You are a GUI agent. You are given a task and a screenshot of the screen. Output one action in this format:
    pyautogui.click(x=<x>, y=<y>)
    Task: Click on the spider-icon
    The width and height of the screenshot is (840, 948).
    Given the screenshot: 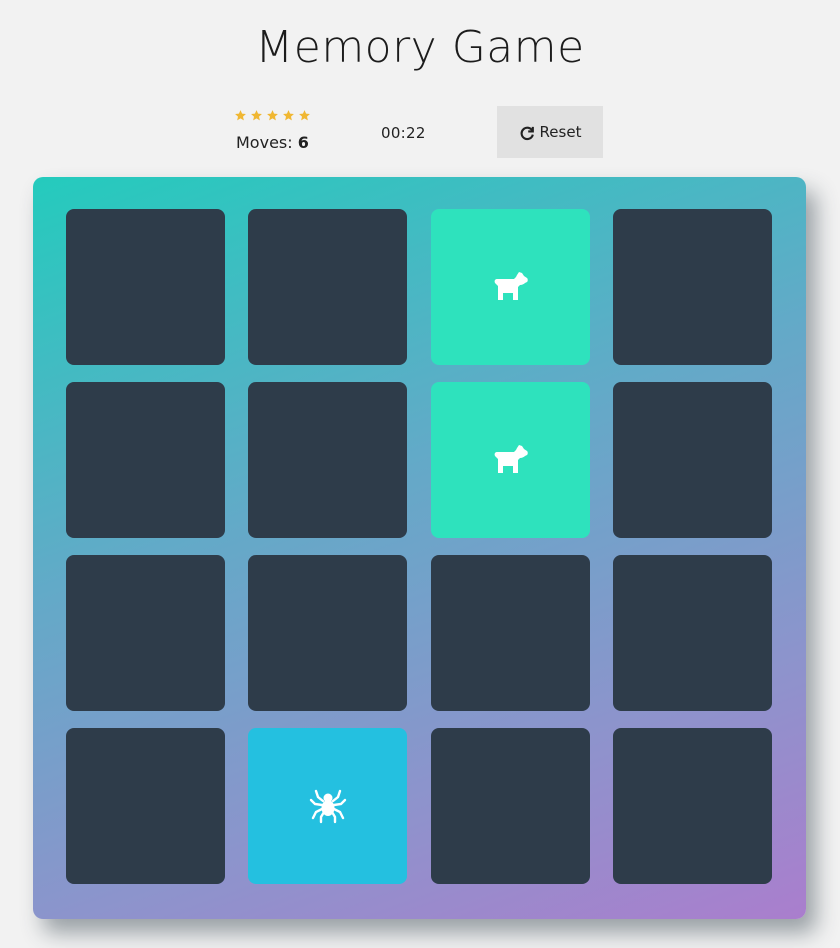 What is the action you would take?
    pyautogui.click(x=328, y=806)
    